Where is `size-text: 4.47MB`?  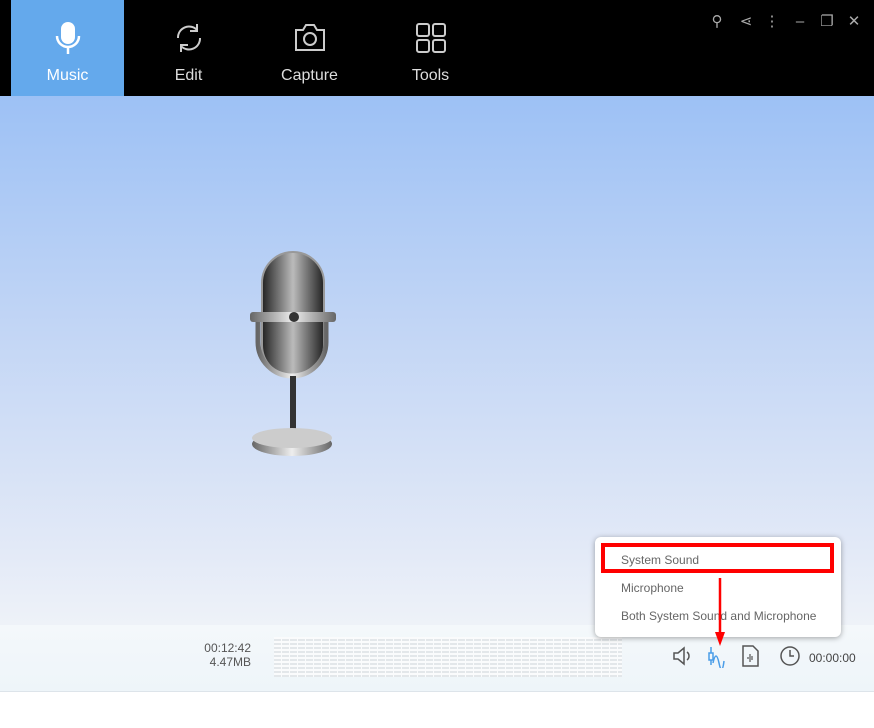 size-text: 4.47MB is located at coordinates (230, 662).